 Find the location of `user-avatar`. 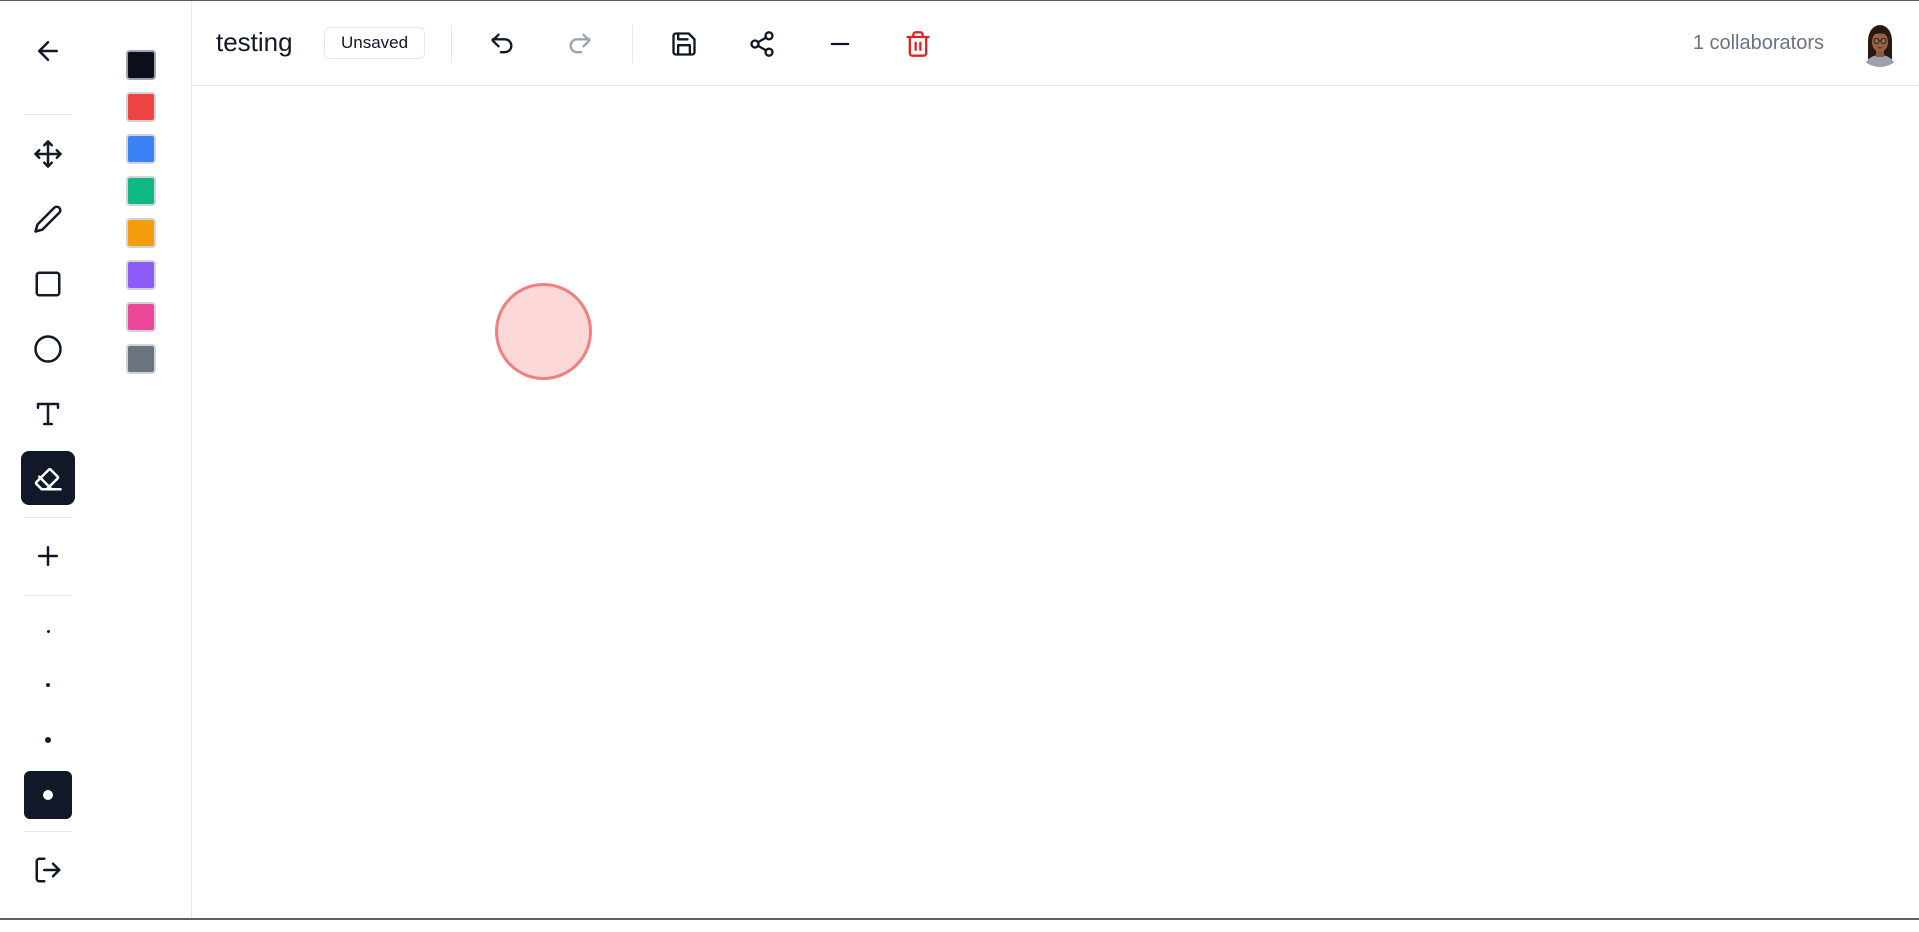

user-avatar is located at coordinates (1880, 43).